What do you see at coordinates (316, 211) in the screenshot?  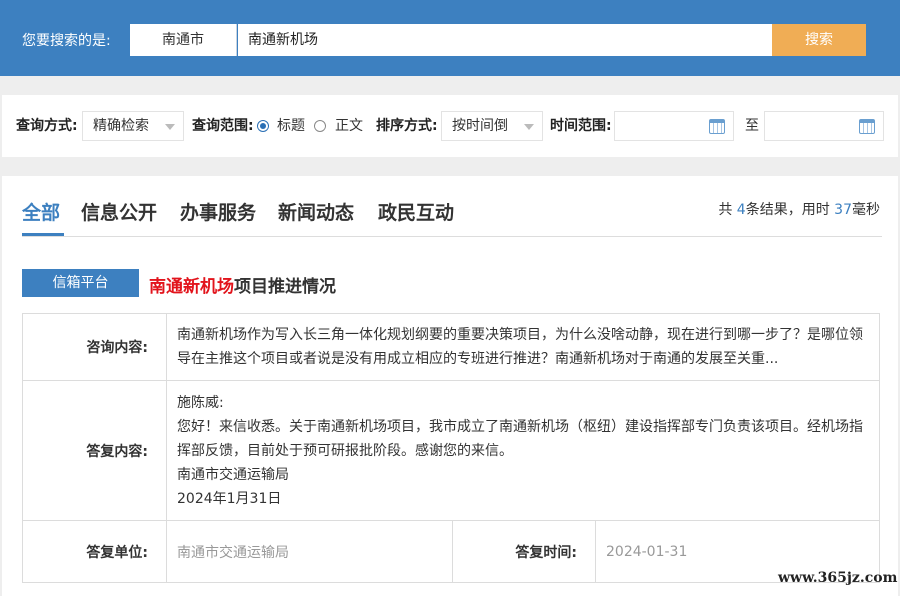 I see `tab-news: 新闻动态` at bounding box center [316, 211].